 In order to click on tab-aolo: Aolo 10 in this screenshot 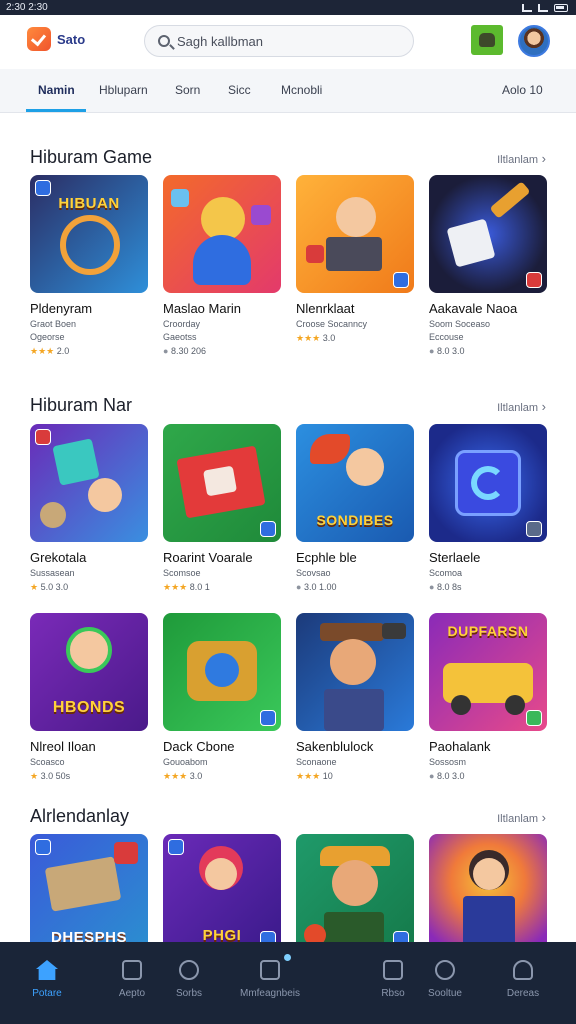, I will do `click(522, 90)`.